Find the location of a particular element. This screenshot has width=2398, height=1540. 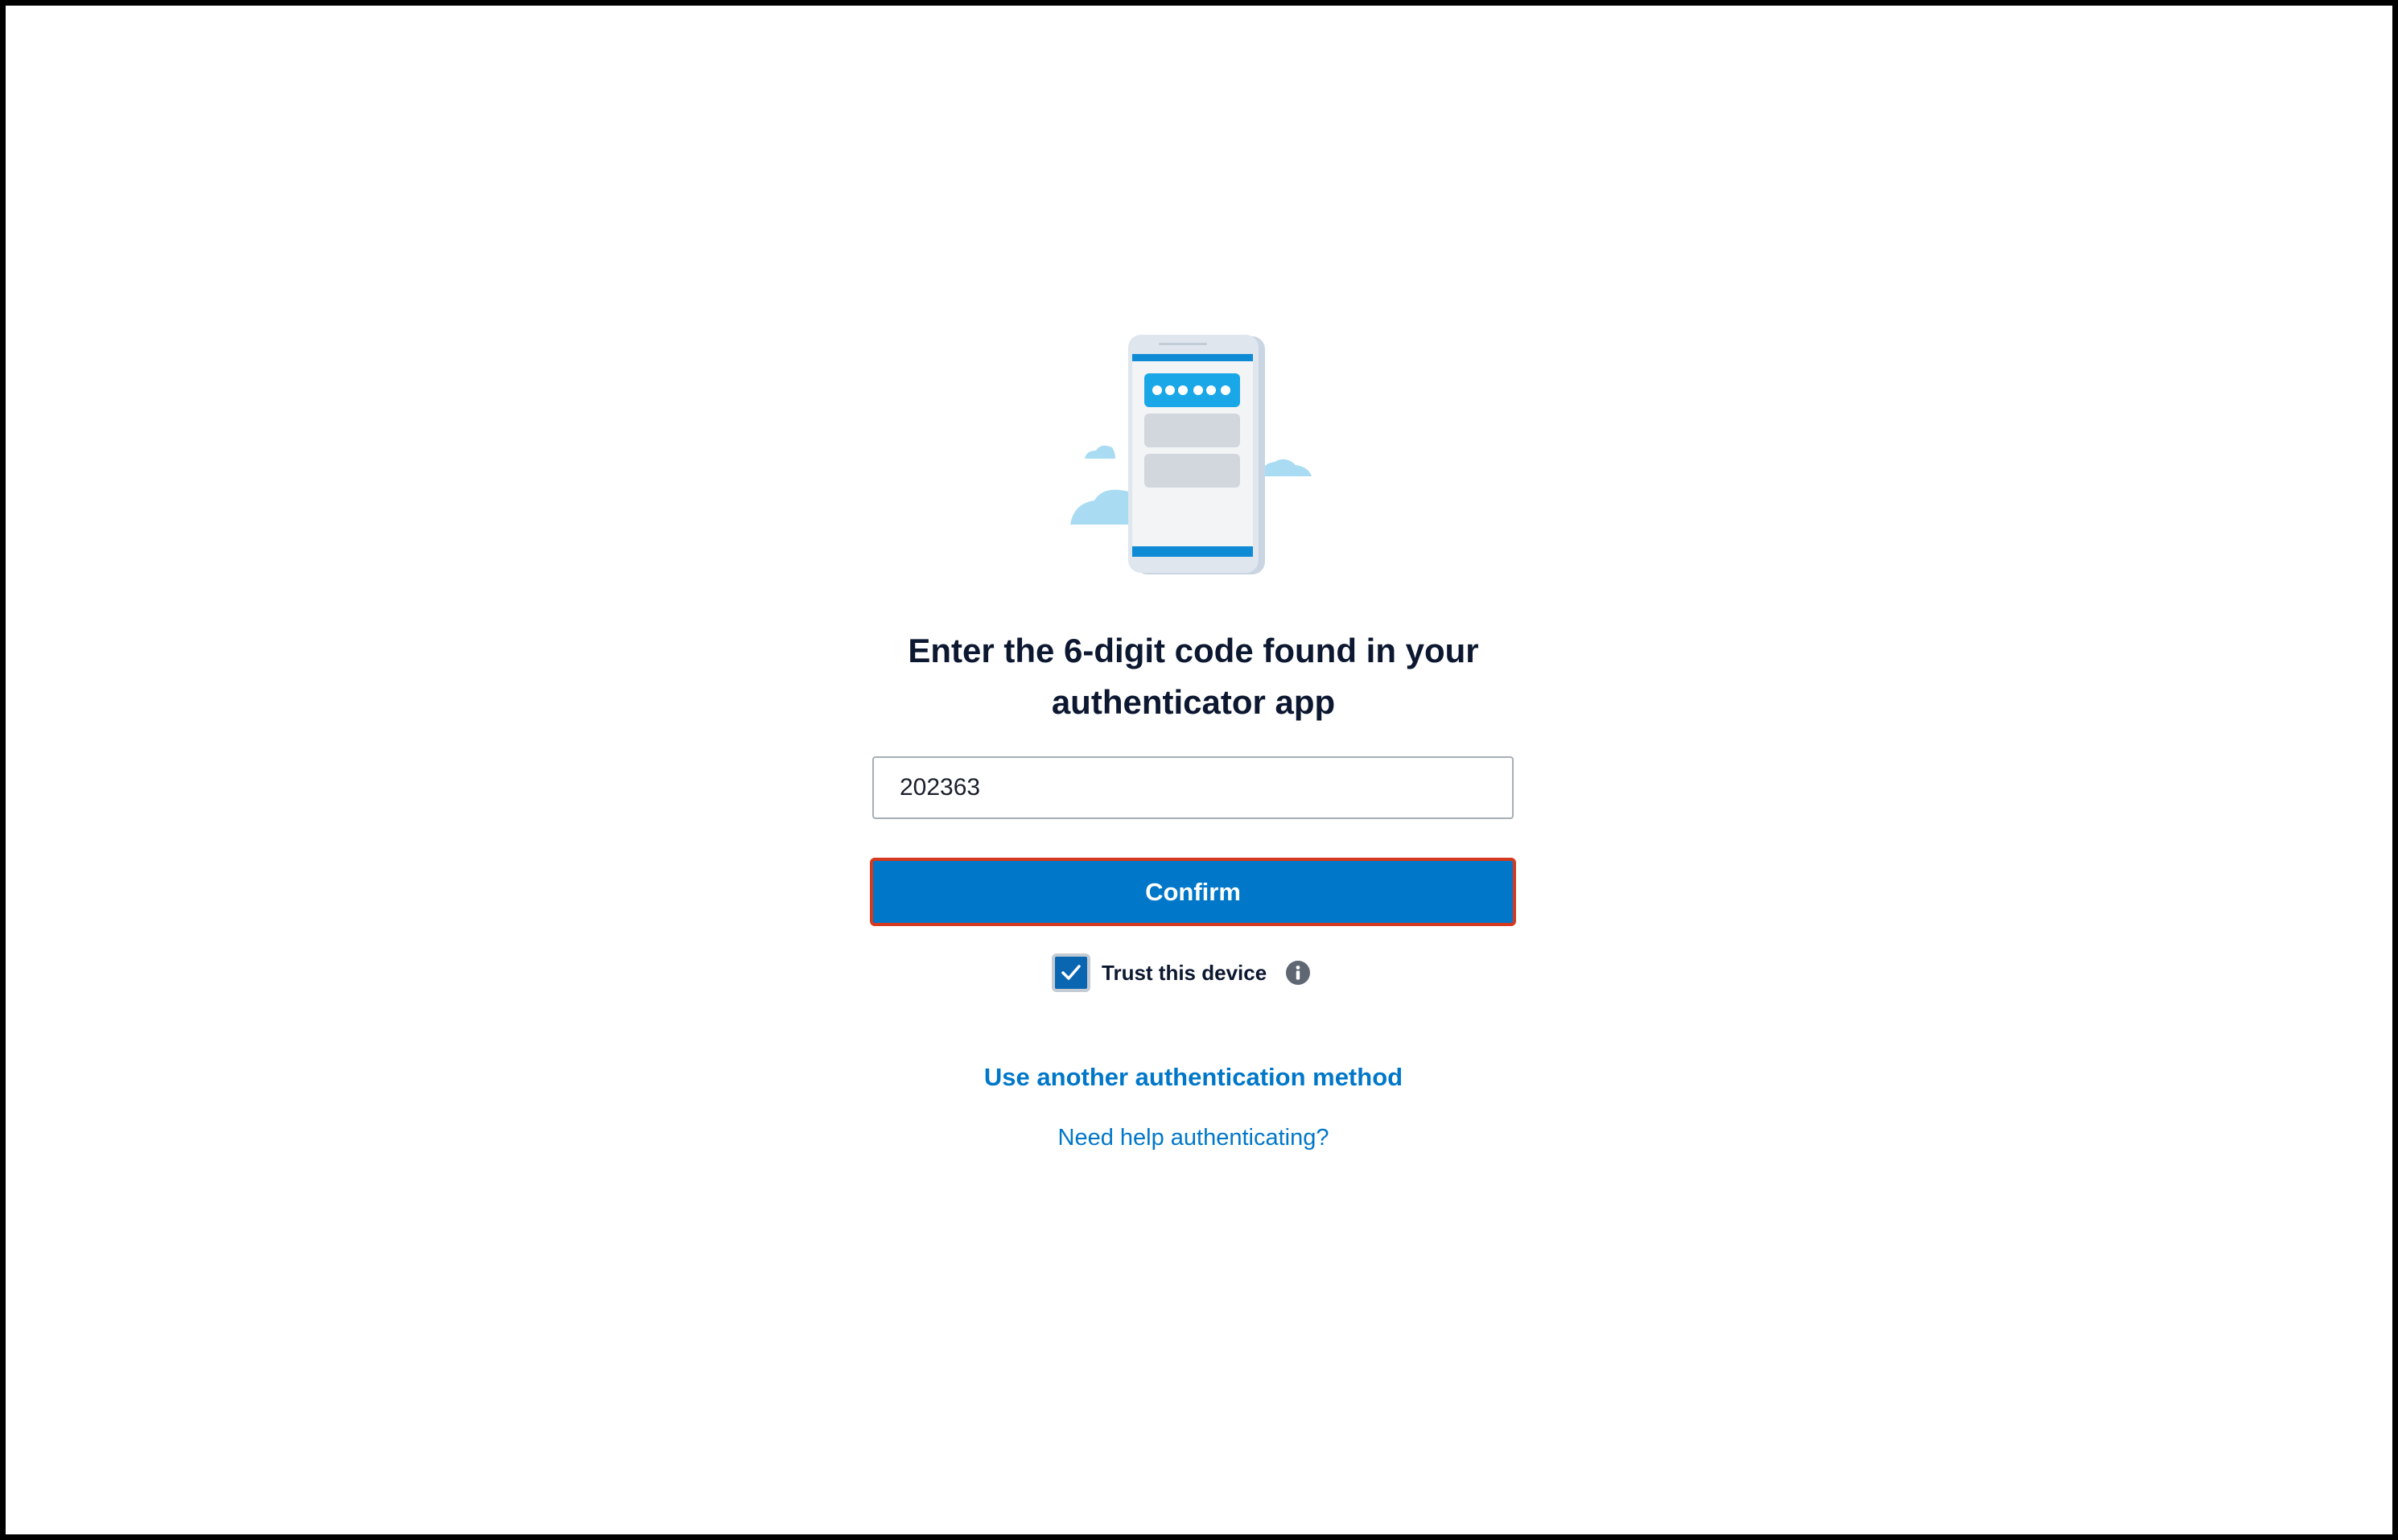

check-icon is located at coordinates (1071, 973).